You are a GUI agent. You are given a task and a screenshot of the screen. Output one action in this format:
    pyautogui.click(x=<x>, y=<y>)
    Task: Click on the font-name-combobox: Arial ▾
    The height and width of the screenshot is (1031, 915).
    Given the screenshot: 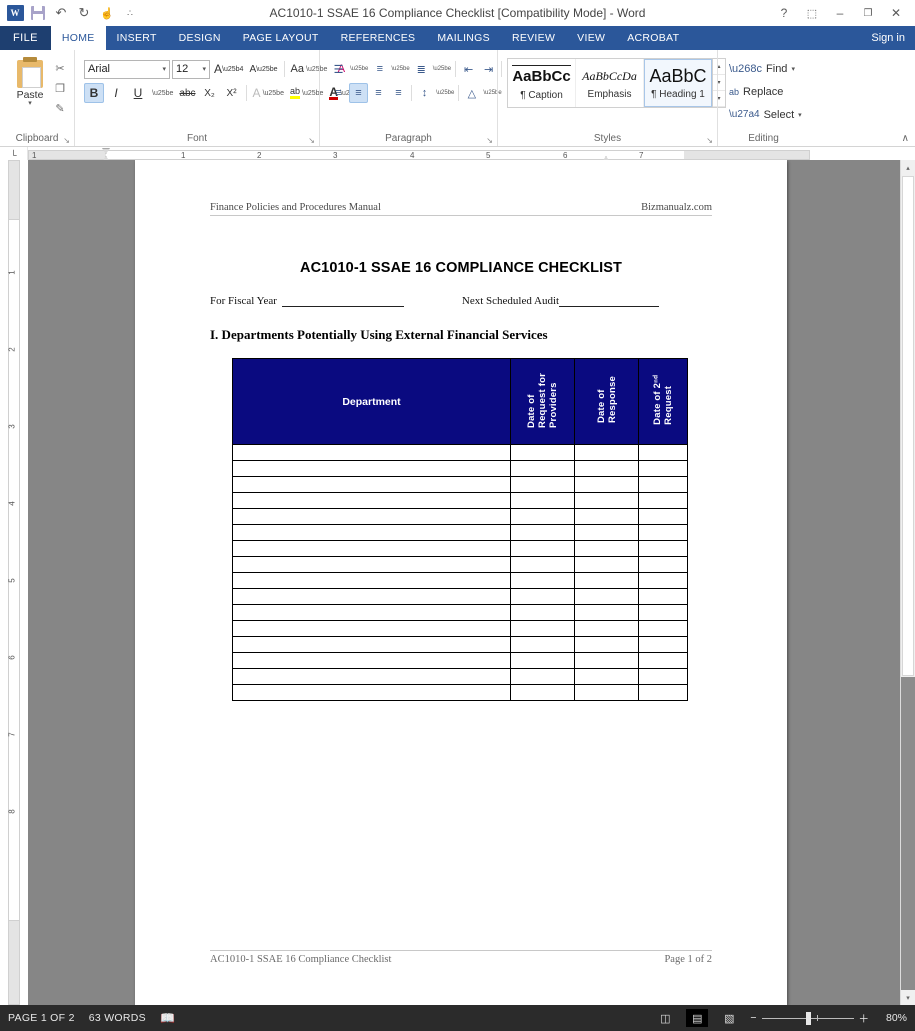 What is the action you would take?
    pyautogui.click(x=127, y=69)
    